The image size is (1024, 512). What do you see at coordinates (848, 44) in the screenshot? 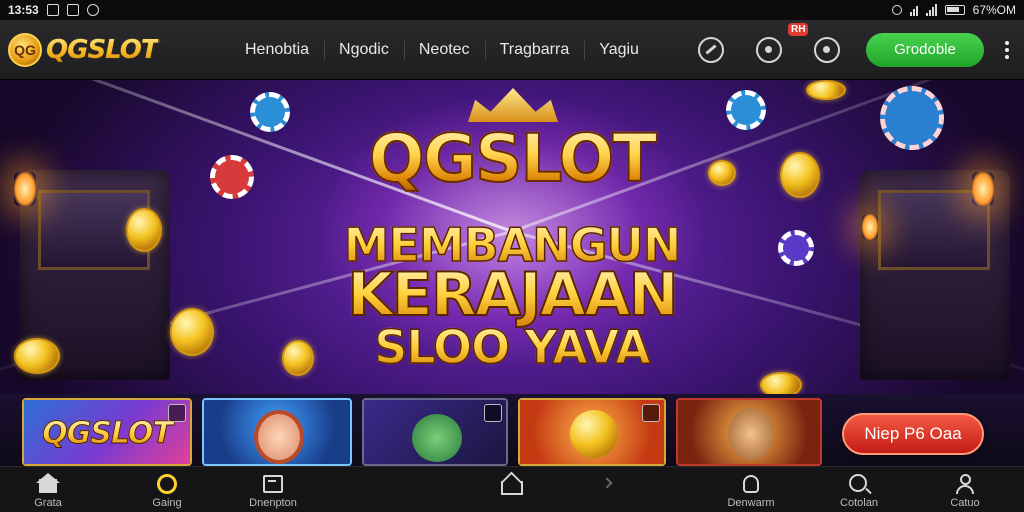
I see `nav-actions: RH Grodoble` at bounding box center [848, 44].